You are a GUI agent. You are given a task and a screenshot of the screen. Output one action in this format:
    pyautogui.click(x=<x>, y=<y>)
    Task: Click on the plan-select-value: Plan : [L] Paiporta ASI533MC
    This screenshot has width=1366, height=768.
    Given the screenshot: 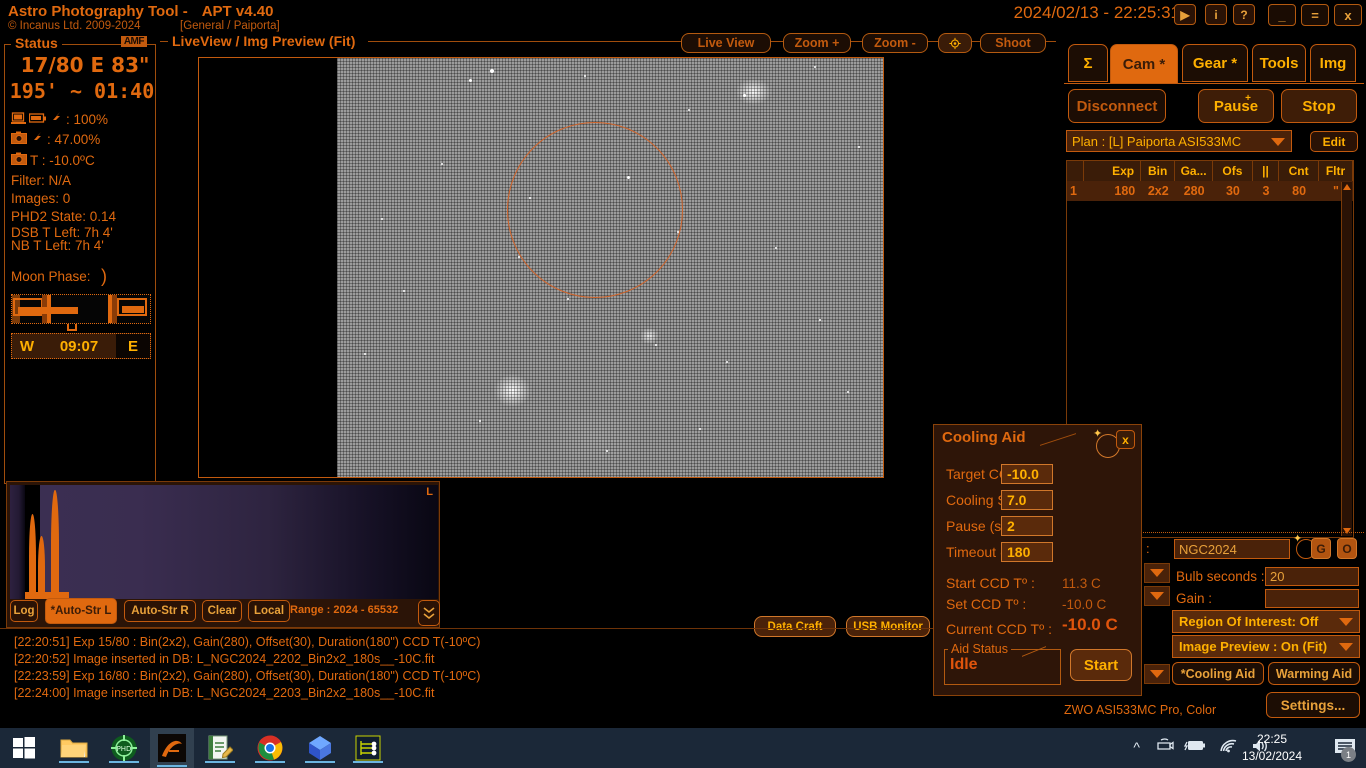 What is the action you would take?
    pyautogui.click(x=1157, y=141)
    